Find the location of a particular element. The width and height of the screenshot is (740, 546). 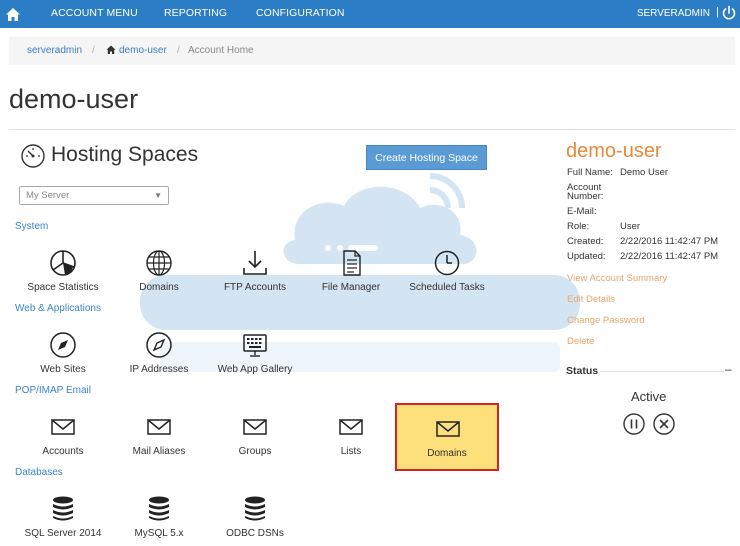

breadcrumb-demo-user: demo-user is located at coordinates (143, 50).